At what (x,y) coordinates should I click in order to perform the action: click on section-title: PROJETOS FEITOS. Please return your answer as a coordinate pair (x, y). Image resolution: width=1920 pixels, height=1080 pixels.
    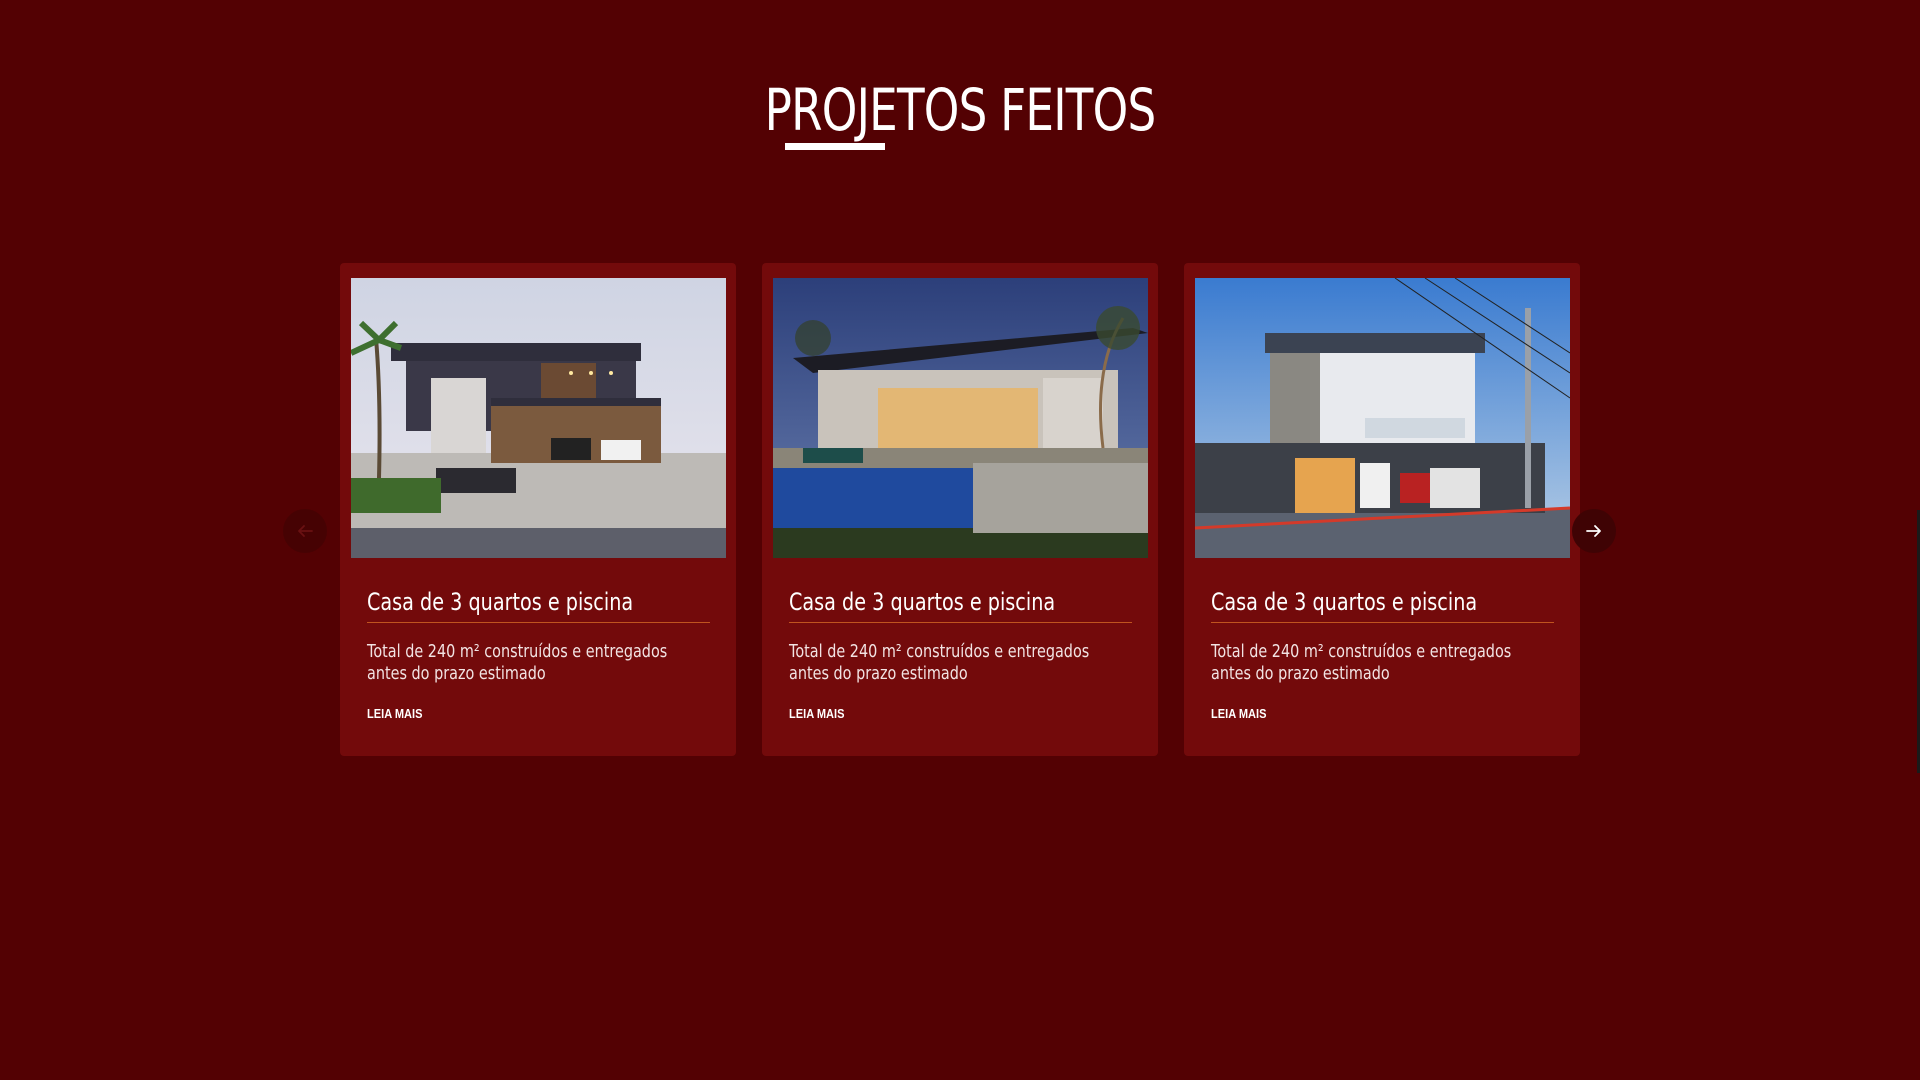
    Looking at the image, I should click on (960, 110).